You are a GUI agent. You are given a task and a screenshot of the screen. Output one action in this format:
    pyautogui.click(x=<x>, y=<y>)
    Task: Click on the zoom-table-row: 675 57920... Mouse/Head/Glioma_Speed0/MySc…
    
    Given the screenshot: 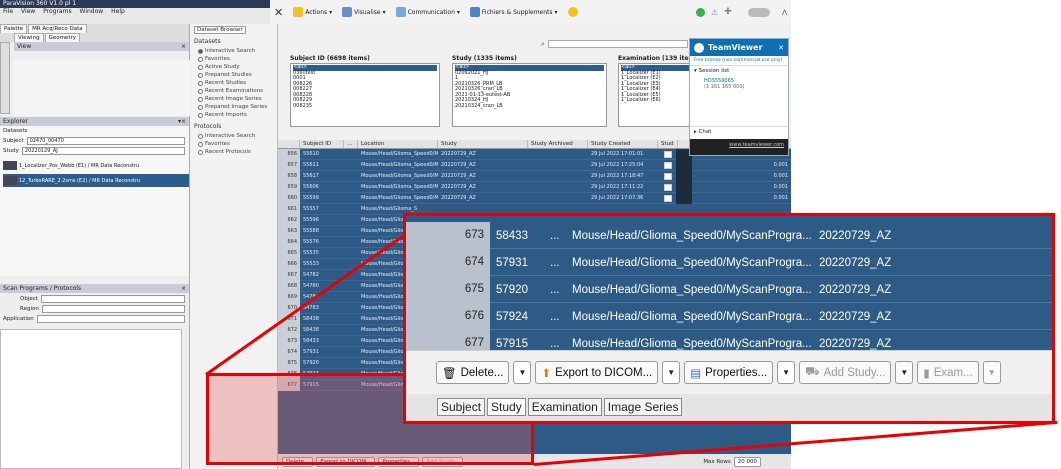 What is the action you would take?
    pyautogui.click(x=729, y=289)
    